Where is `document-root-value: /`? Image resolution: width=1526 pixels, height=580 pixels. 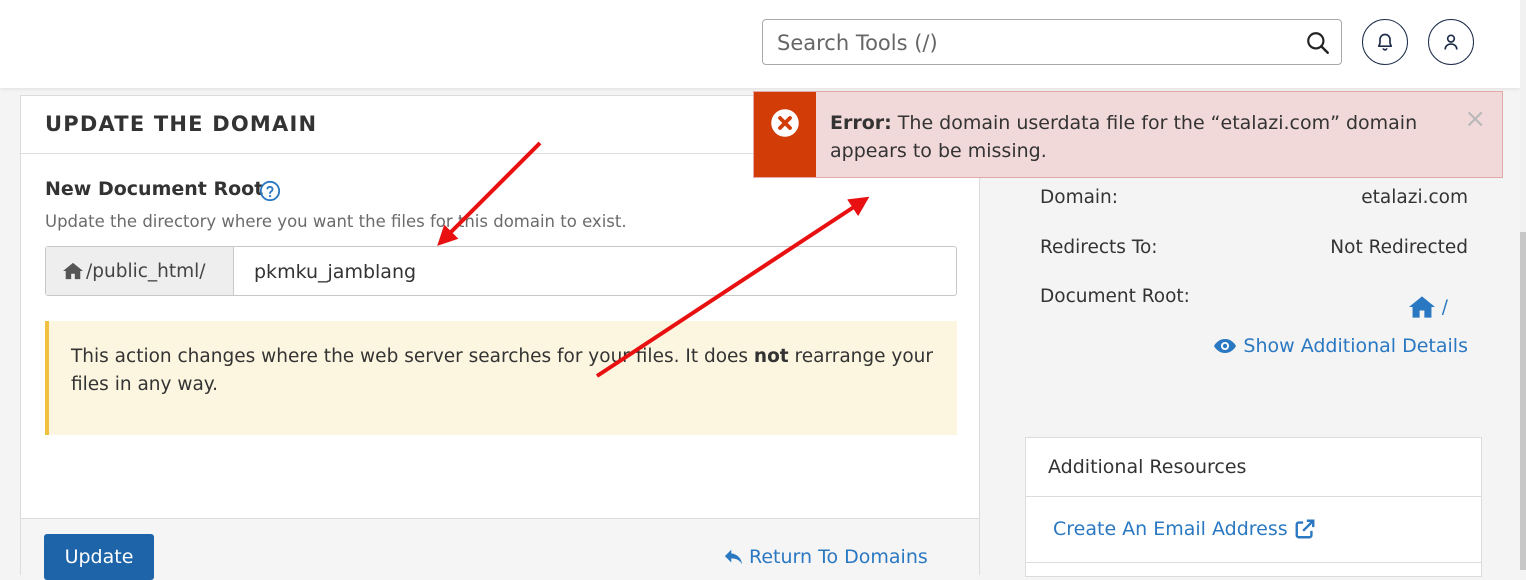 document-root-value: / is located at coordinates (1444, 307).